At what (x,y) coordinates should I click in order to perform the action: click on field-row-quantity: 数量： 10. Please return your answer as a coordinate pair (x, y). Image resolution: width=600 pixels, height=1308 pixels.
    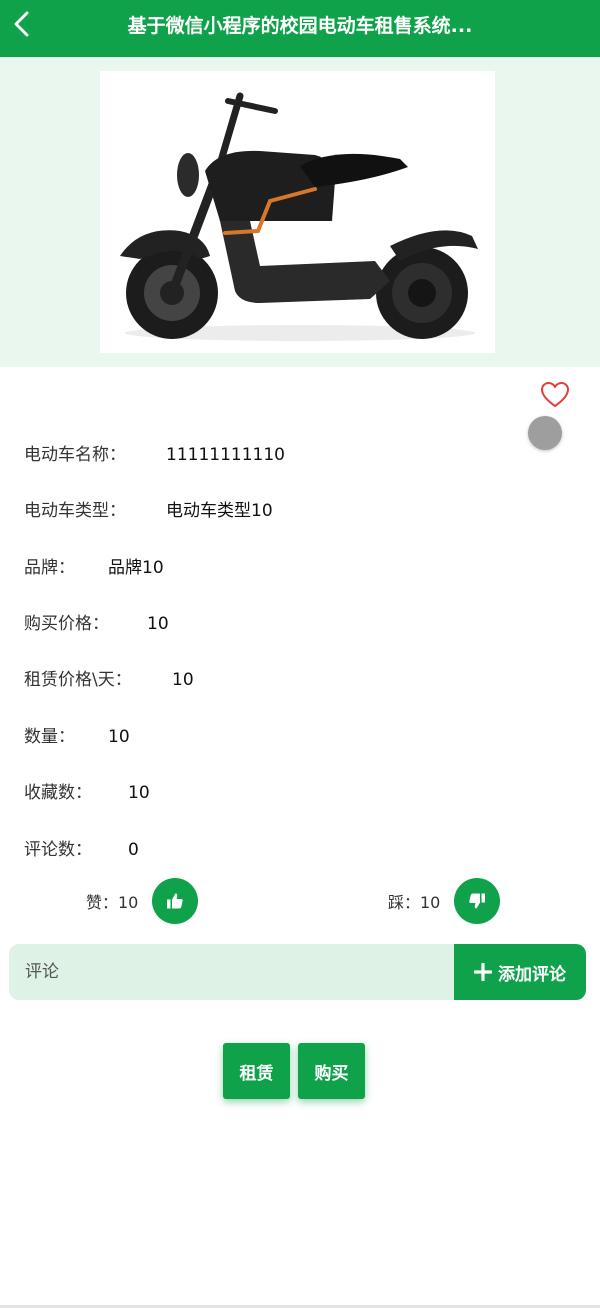
    Looking at the image, I should click on (77, 734).